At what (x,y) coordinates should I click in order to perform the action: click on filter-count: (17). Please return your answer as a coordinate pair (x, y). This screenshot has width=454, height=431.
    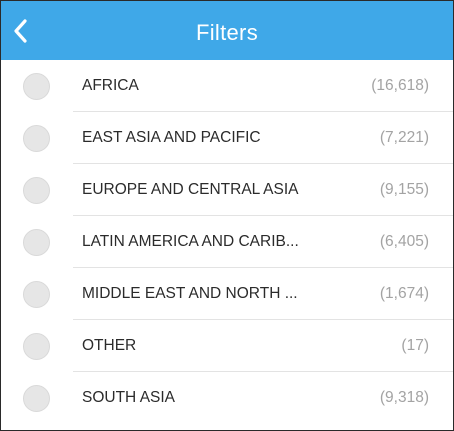
    Looking at the image, I should click on (415, 345).